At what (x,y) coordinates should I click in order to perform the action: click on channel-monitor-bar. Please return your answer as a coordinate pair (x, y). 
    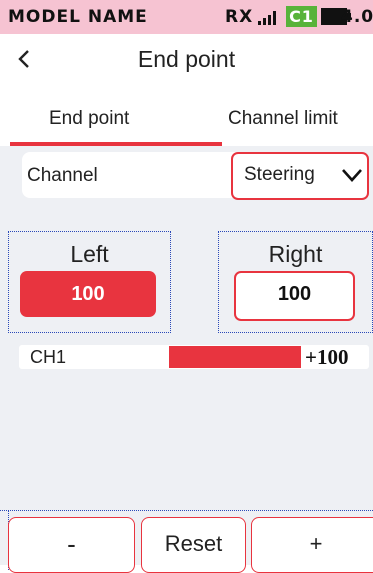
    Looking at the image, I should click on (235, 357).